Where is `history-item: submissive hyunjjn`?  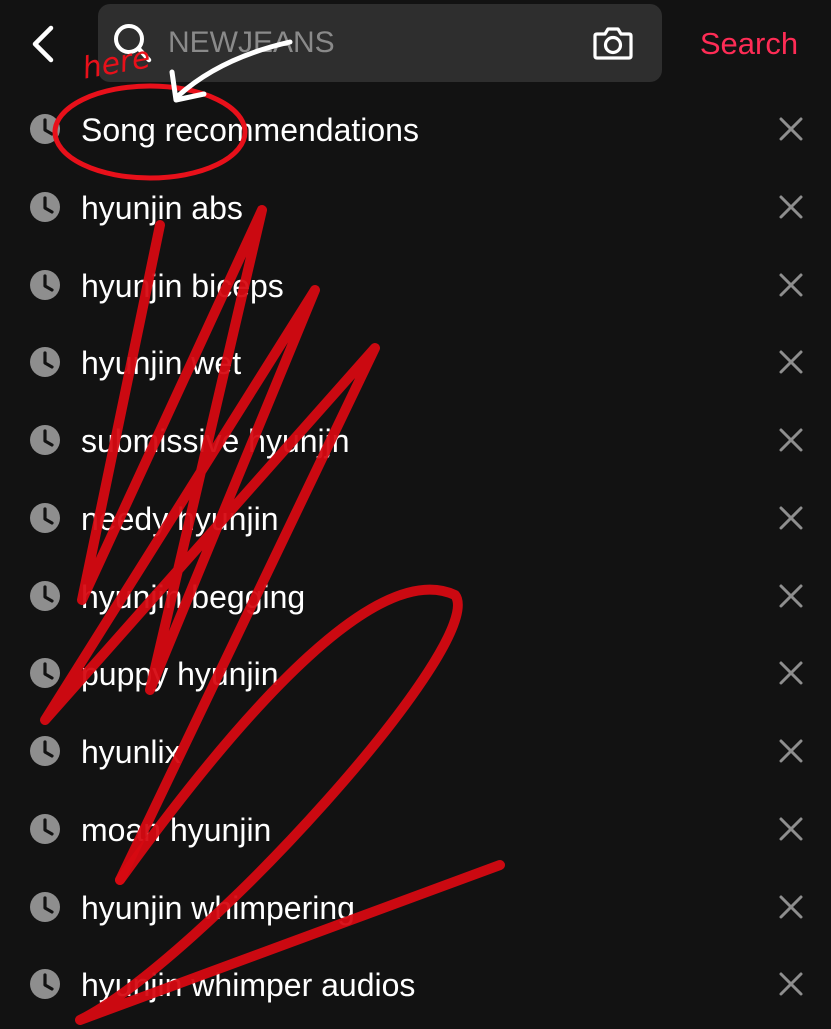
history-item: submissive hyunjjn is located at coordinates (415, 441).